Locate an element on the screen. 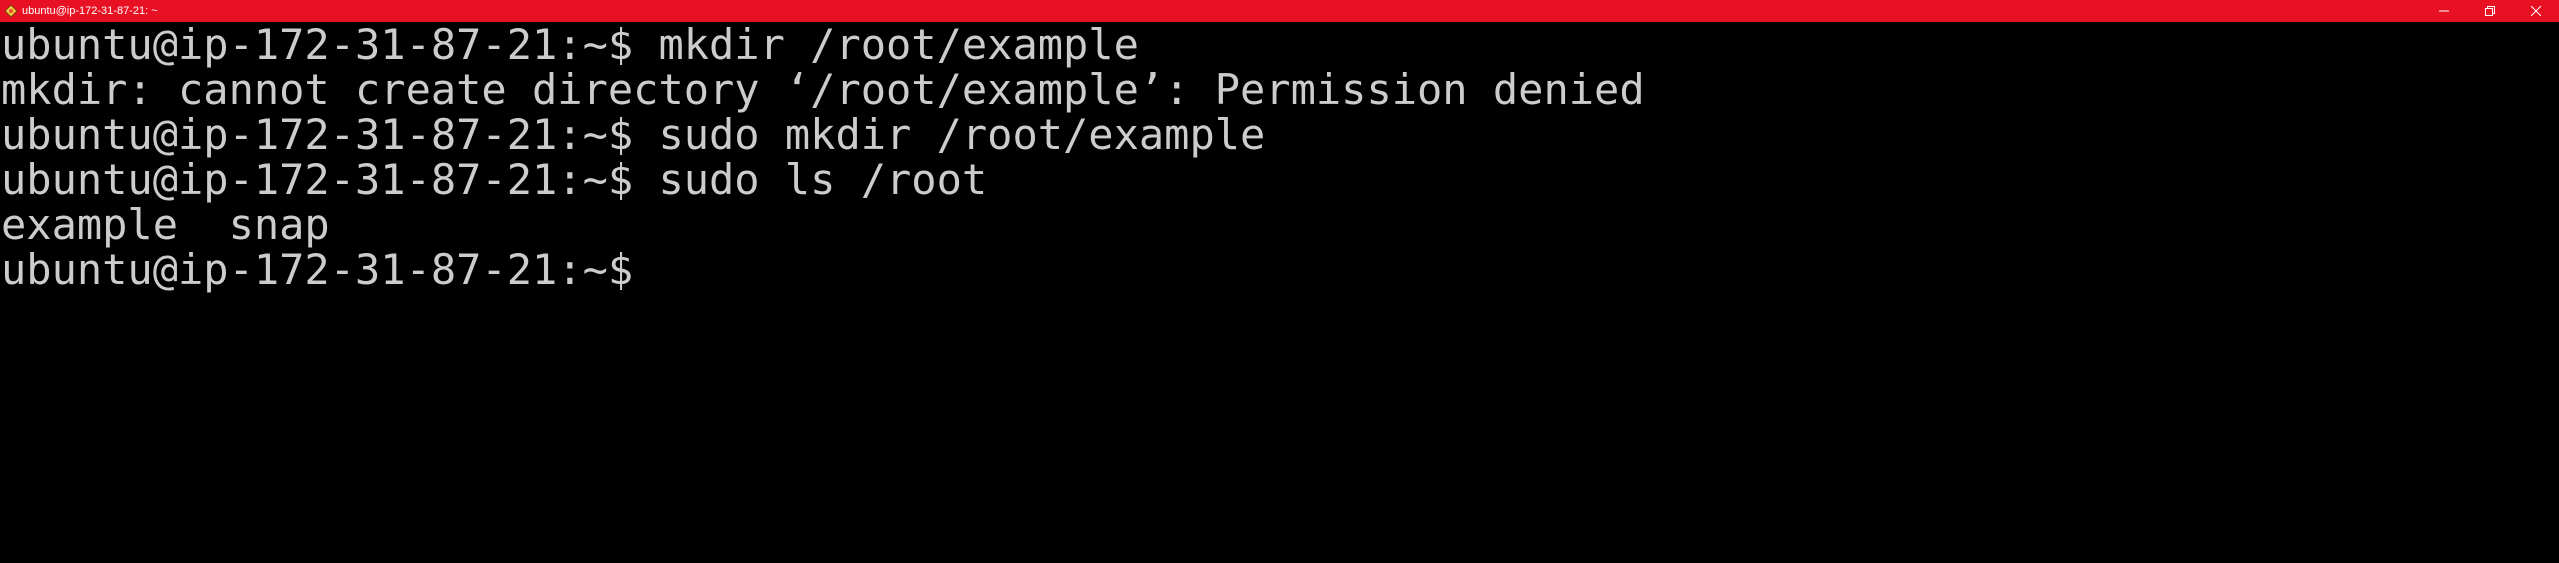 This screenshot has height=563, width=2559. scrollbar is located at coordinates (2552, 292).